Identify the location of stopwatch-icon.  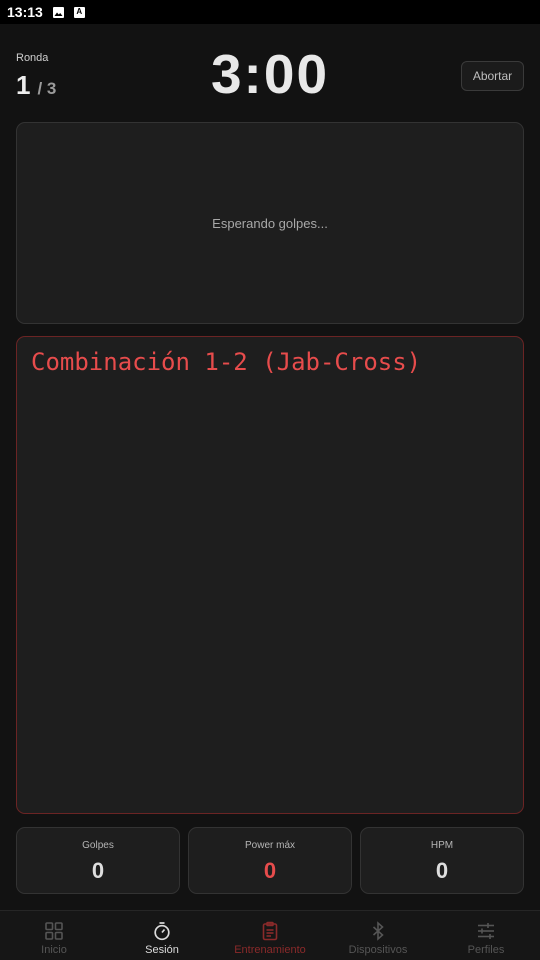
(162, 931).